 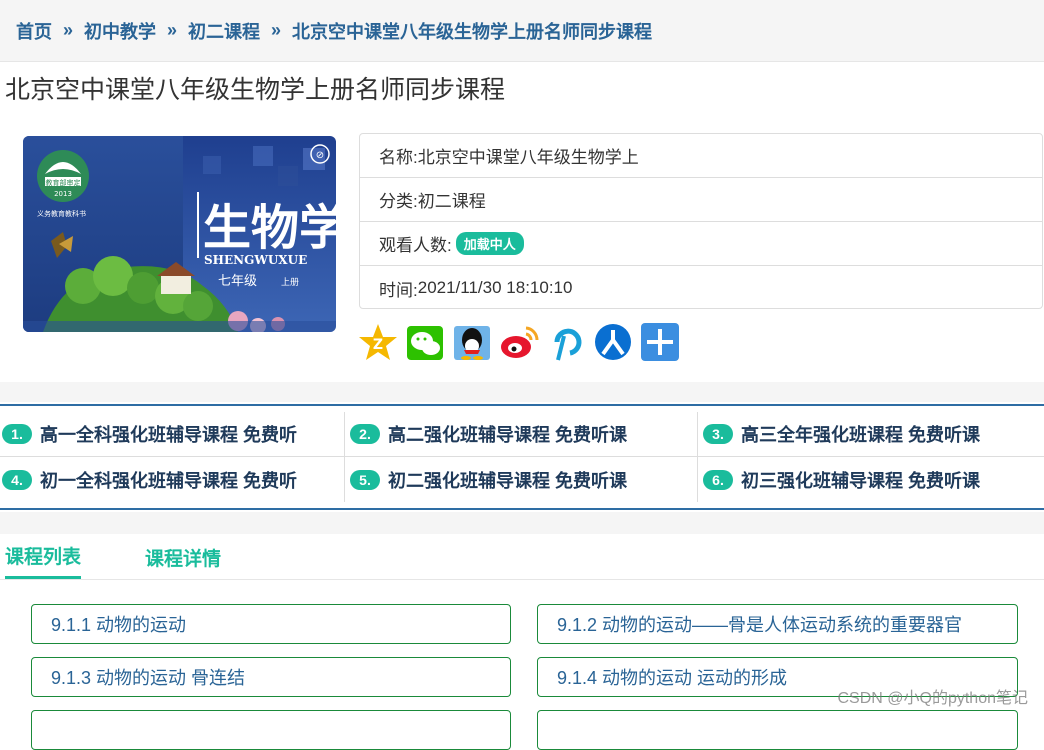 I want to click on lesson-item: 9.1.1 动物的运动, so click(x=271, y=624).